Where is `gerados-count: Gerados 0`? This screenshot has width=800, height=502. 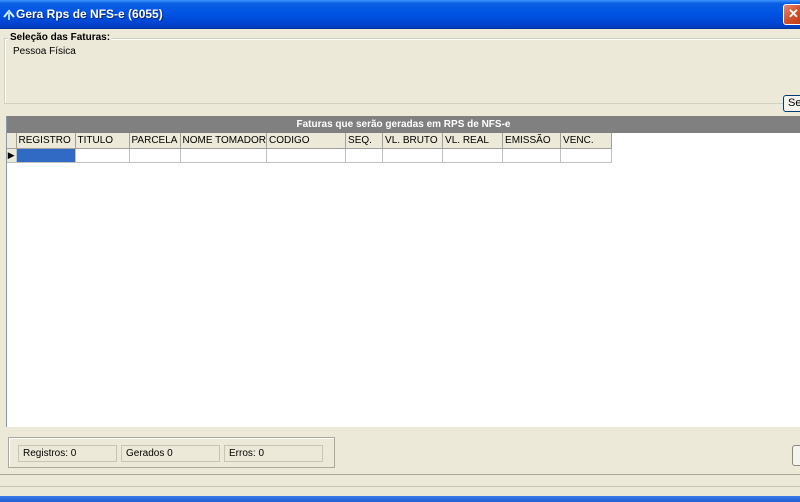
gerados-count: Gerados 0 is located at coordinates (170, 453).